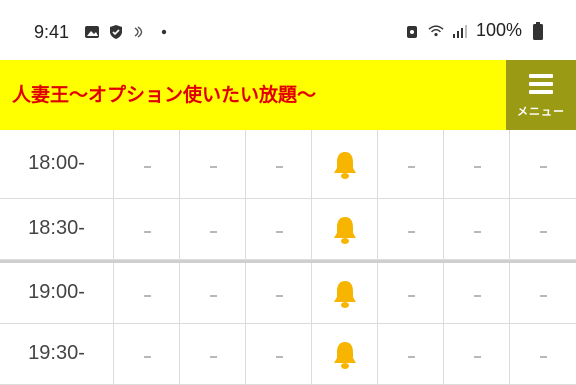 Image resolution: width=576 pixels, height=385 pixels. I want to click on menu-button: メニュー, so click(541, 95).